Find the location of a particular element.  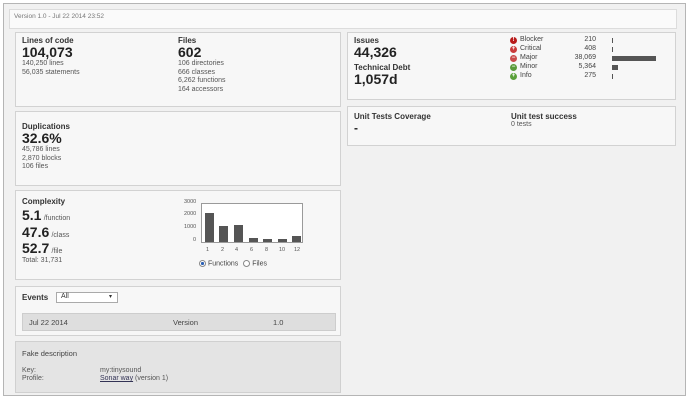

severity-row-critical: + Critical 408 is located at coordinates (590, 49).